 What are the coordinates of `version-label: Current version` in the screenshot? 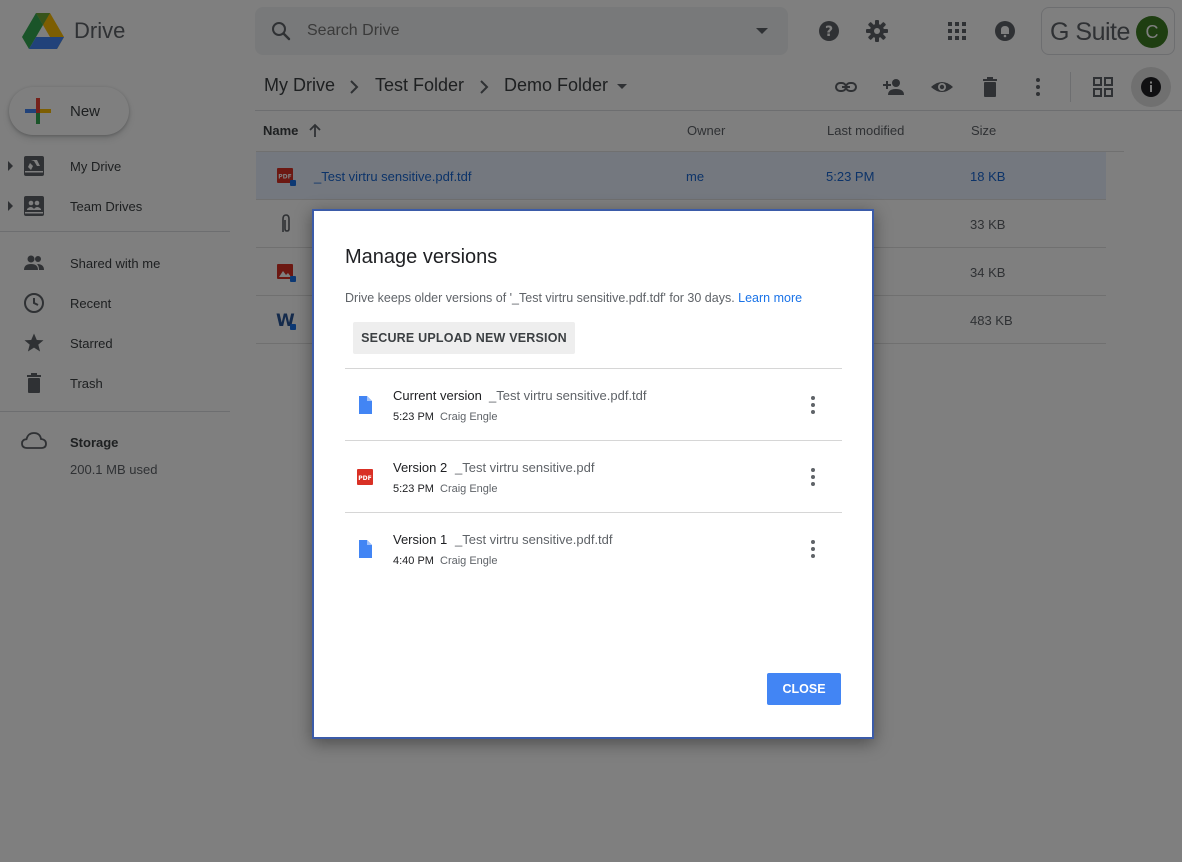 It's located at (437, 395).